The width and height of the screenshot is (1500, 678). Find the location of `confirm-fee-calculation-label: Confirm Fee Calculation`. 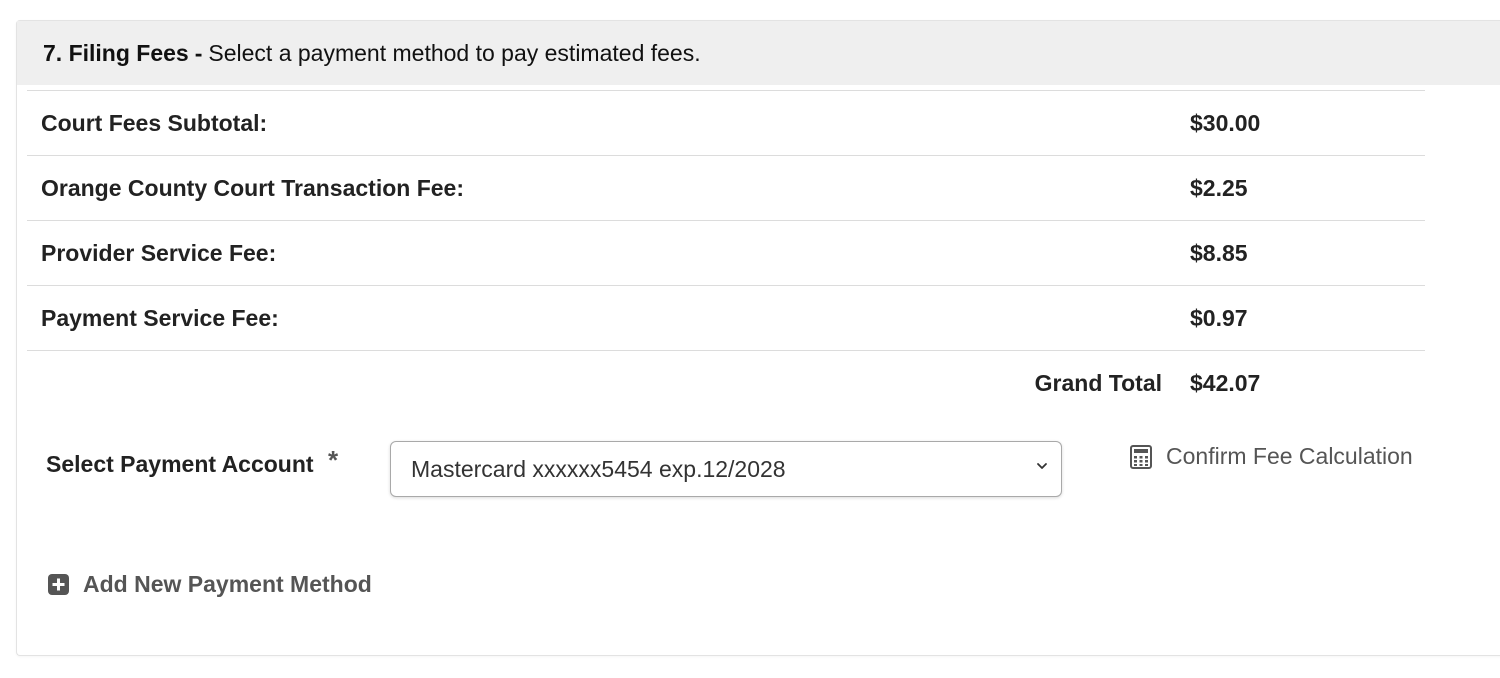

confirm-fee-calculation-label: Confirm Fee Calculation is located at coordinates (1289, 456).